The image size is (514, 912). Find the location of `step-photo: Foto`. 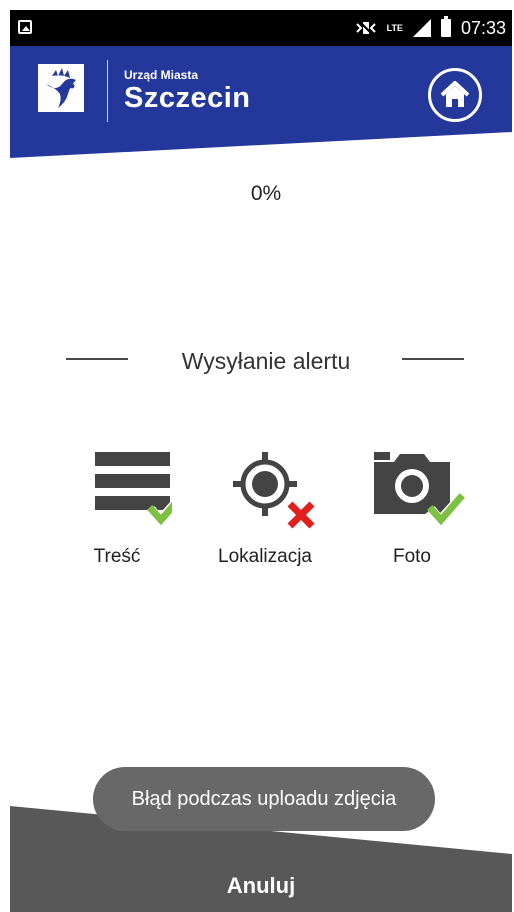

step-photo: Foto is located at coordinates (412, 508).